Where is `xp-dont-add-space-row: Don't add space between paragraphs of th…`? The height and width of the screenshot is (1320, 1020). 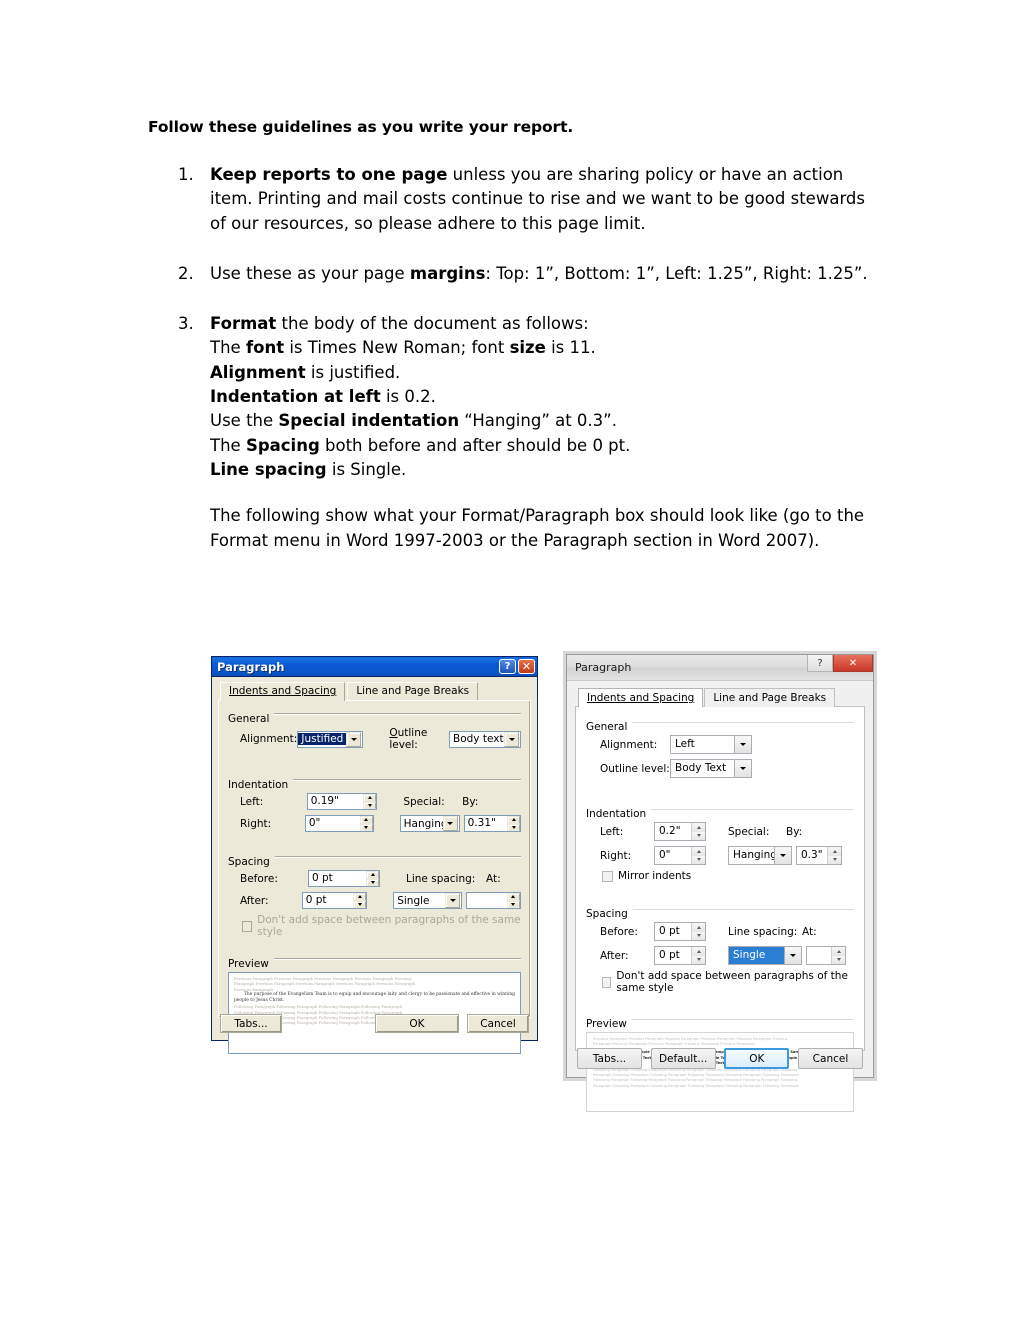 xp-dont-add-space-row: Don't add space between paragraphs of th… is located at coordinates (381, 926).